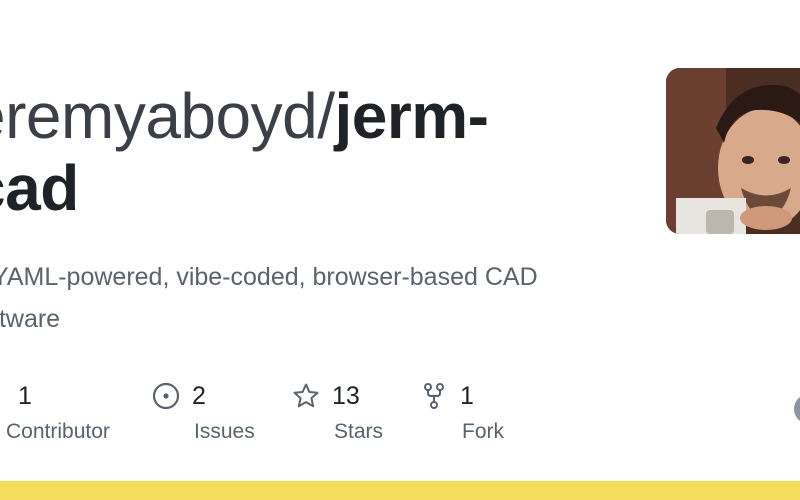 The height and width of the screenshot is (500, 800). Describe the element at coordinates (467, 395) in the screenshot. I see `forks-count: 1` at that location.